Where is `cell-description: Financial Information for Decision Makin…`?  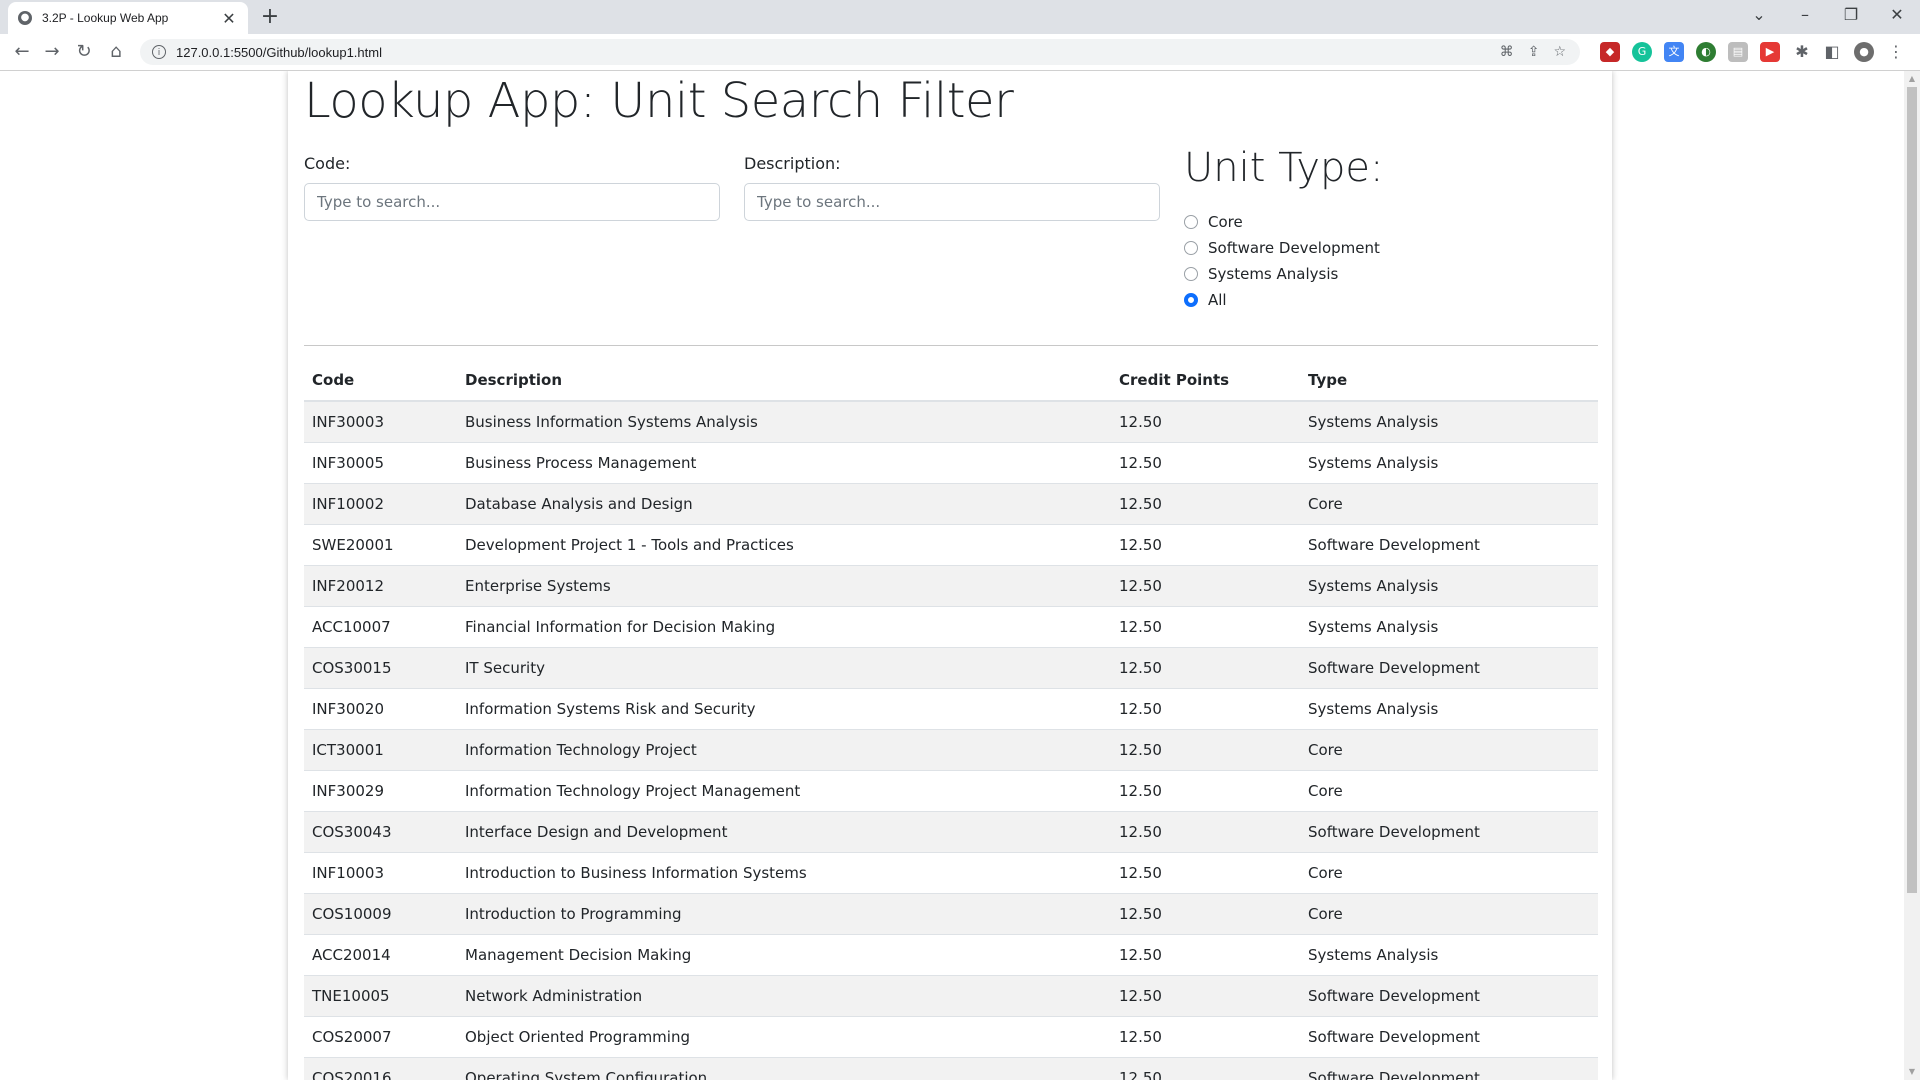 cell-description: Financial Information for Decision Makin… is located at coordinates (784, 627).